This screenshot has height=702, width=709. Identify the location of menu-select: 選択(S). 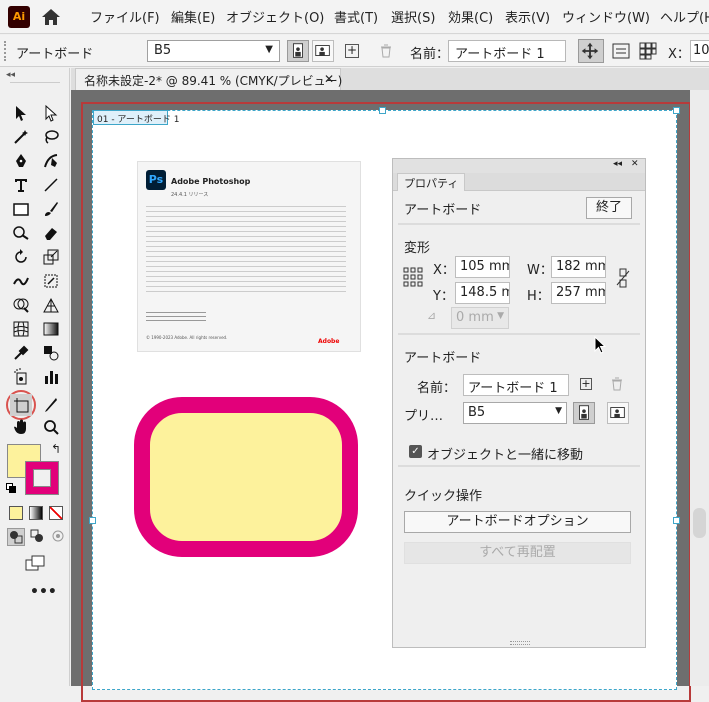
(413, 16).